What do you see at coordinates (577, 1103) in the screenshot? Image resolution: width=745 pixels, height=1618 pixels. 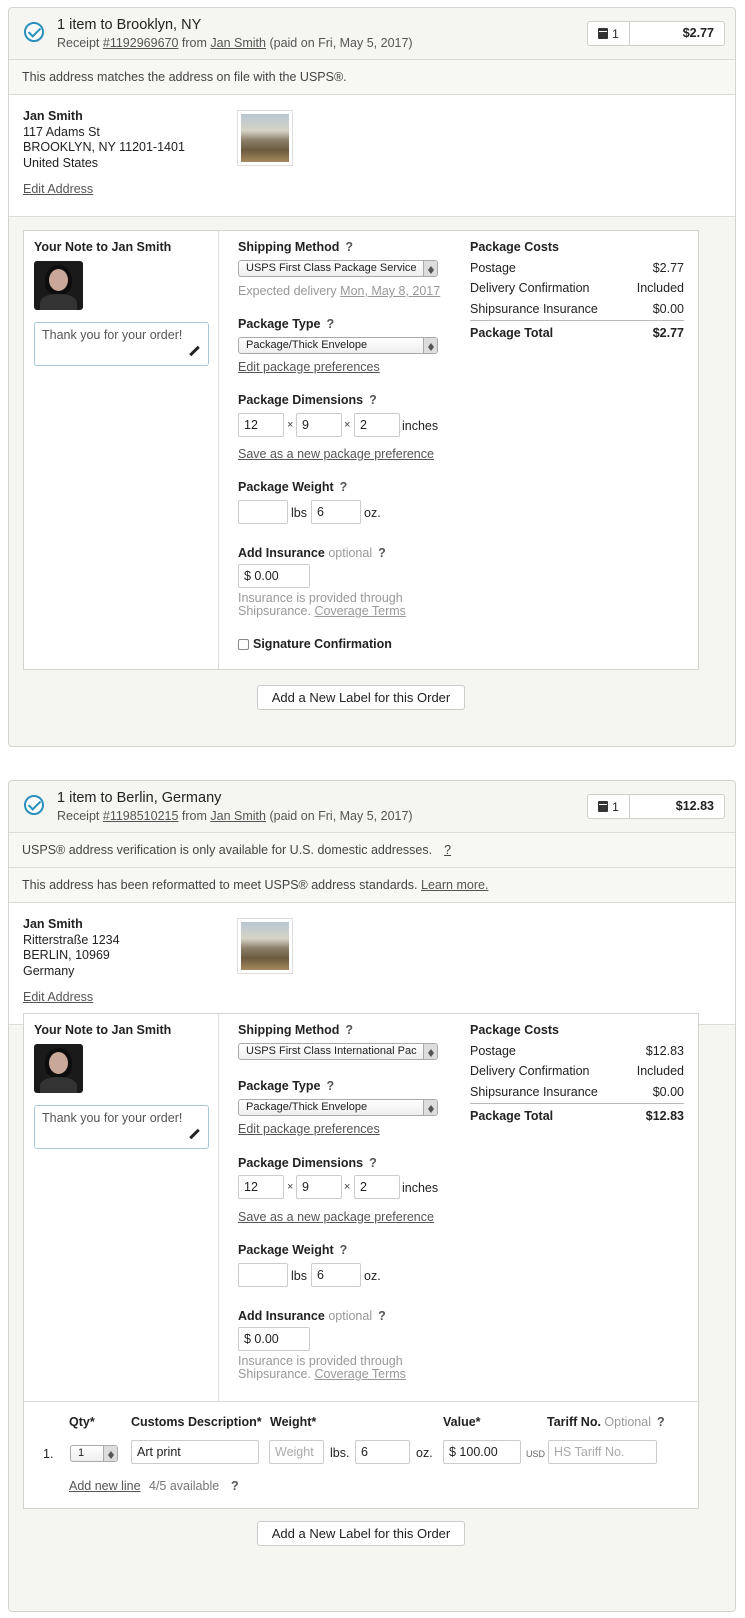 I see `divider` at bounding box center [577, 1103].